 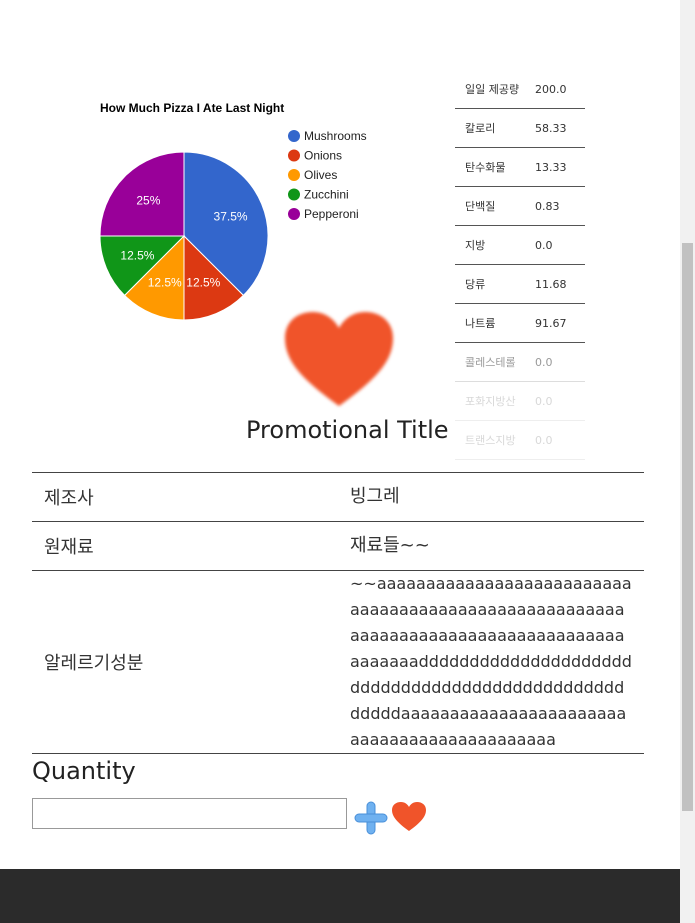 I want to click on nutrition-row: 포화지방산 0.0, so click(x=520, y=401).